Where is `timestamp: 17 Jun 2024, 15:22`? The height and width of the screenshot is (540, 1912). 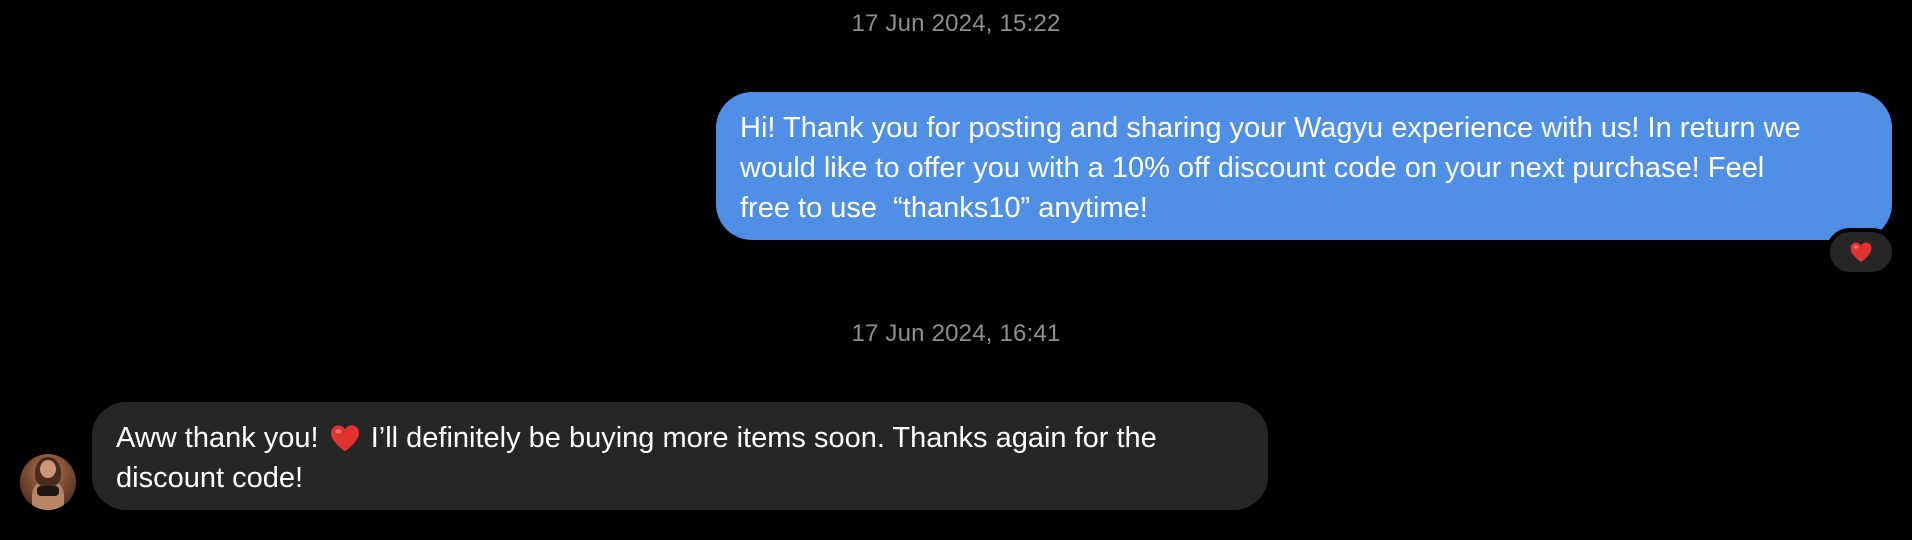
timestamp: 17 Jun 2024, 15:22 is located at coordinates (956, 23).